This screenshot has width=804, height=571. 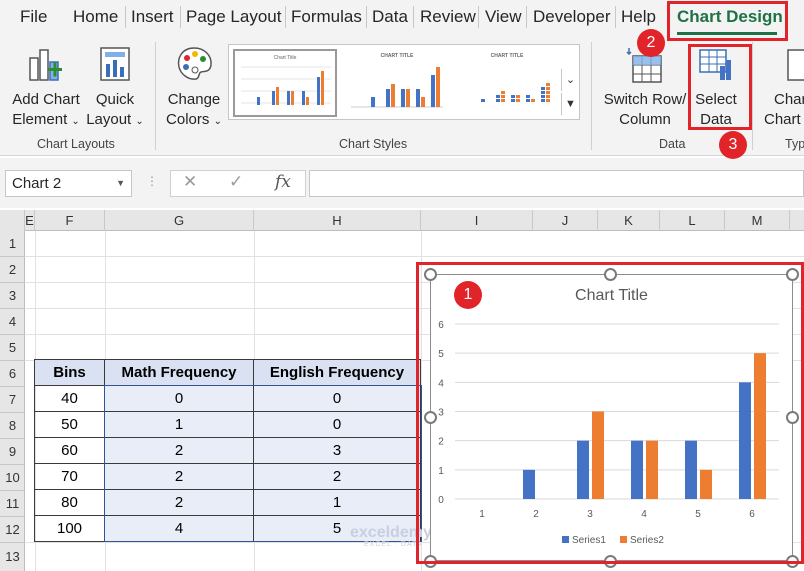 What do you see at coordinates (337, 372) in the screenshot?
I see `header-english-frequency: English Frequency` at bounding box center [337, 372].